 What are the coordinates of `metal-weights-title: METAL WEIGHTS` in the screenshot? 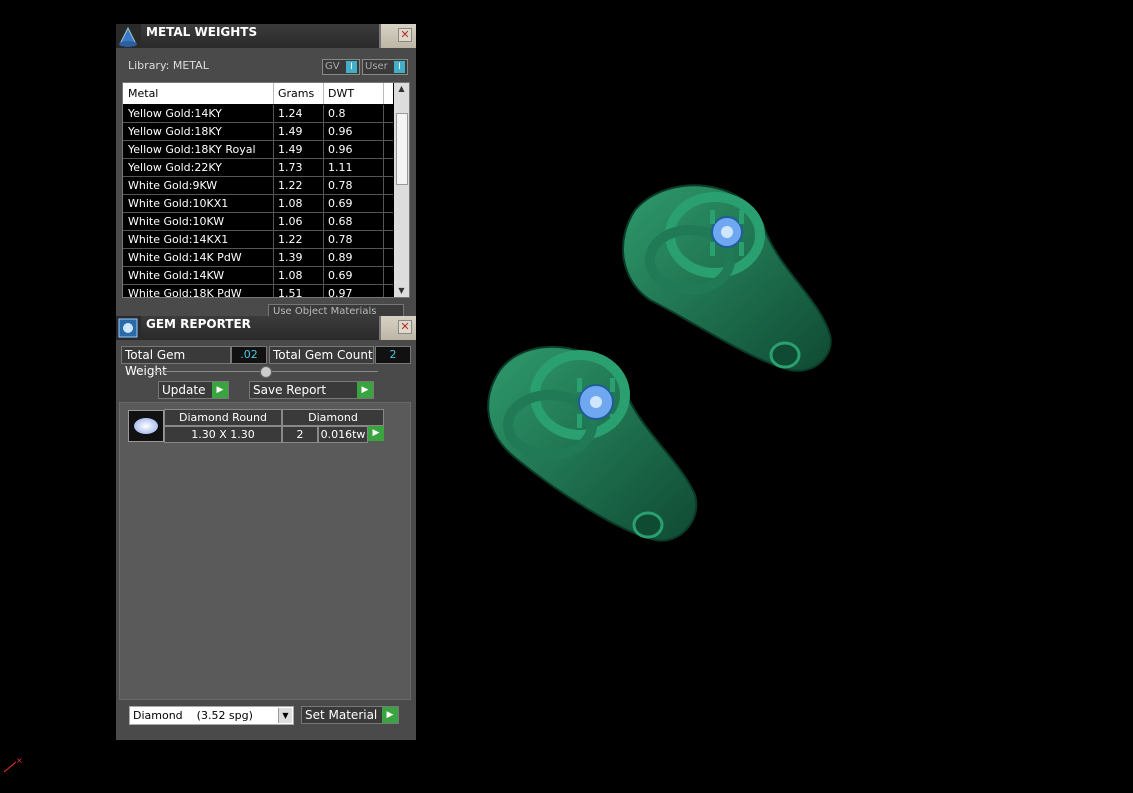 It's located at (202, 32).